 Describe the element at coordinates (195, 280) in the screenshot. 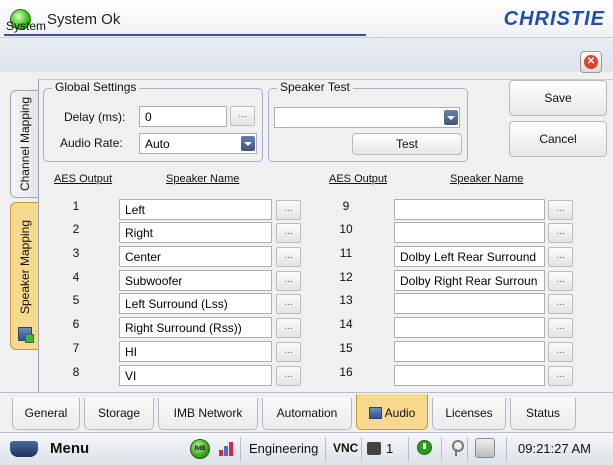

I see `speaker-name-field: Subwoofer` at that location.